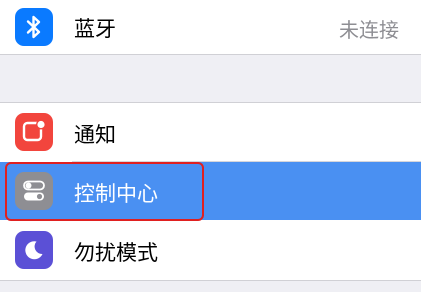 This screenshot has width=421, height=292. I want to click on bluetooth-label: 蓝牙, so click(95, 29).